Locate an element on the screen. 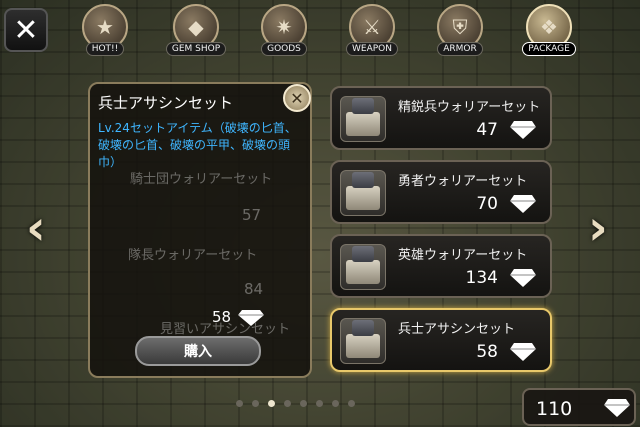 The height and width of the screenshot is (427, 640). gem-balance: 110 is located at coordinates (579, 407).